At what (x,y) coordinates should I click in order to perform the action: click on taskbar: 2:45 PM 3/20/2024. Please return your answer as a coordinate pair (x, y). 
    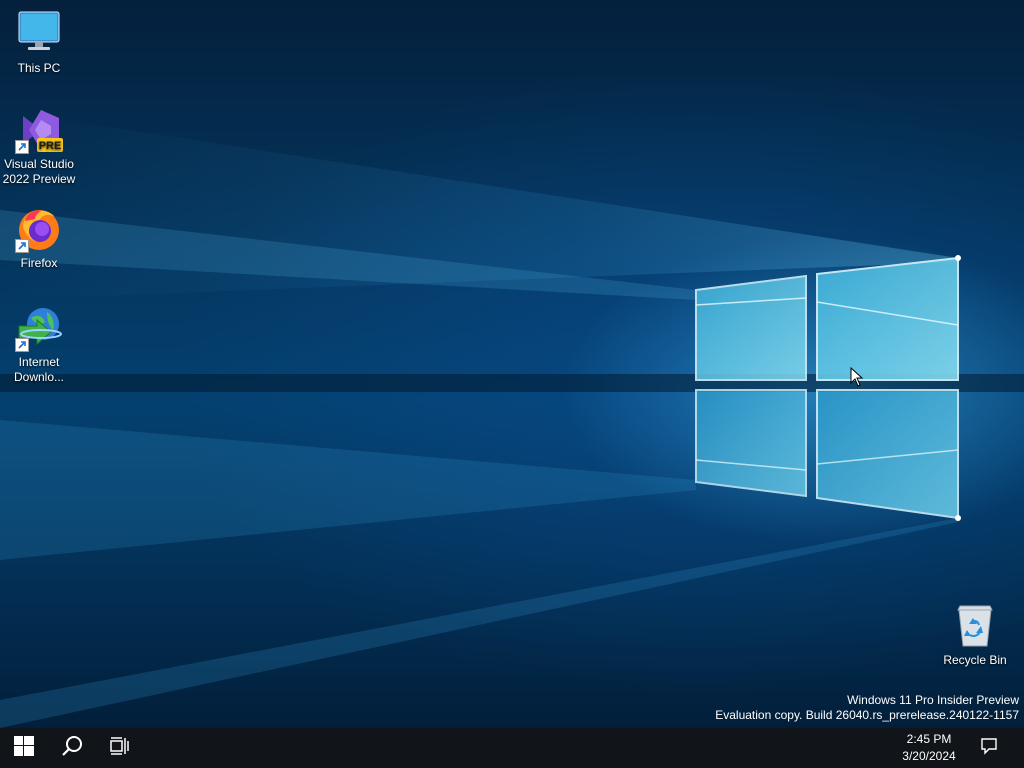
    Looking at the image, I should click on (512, 748).